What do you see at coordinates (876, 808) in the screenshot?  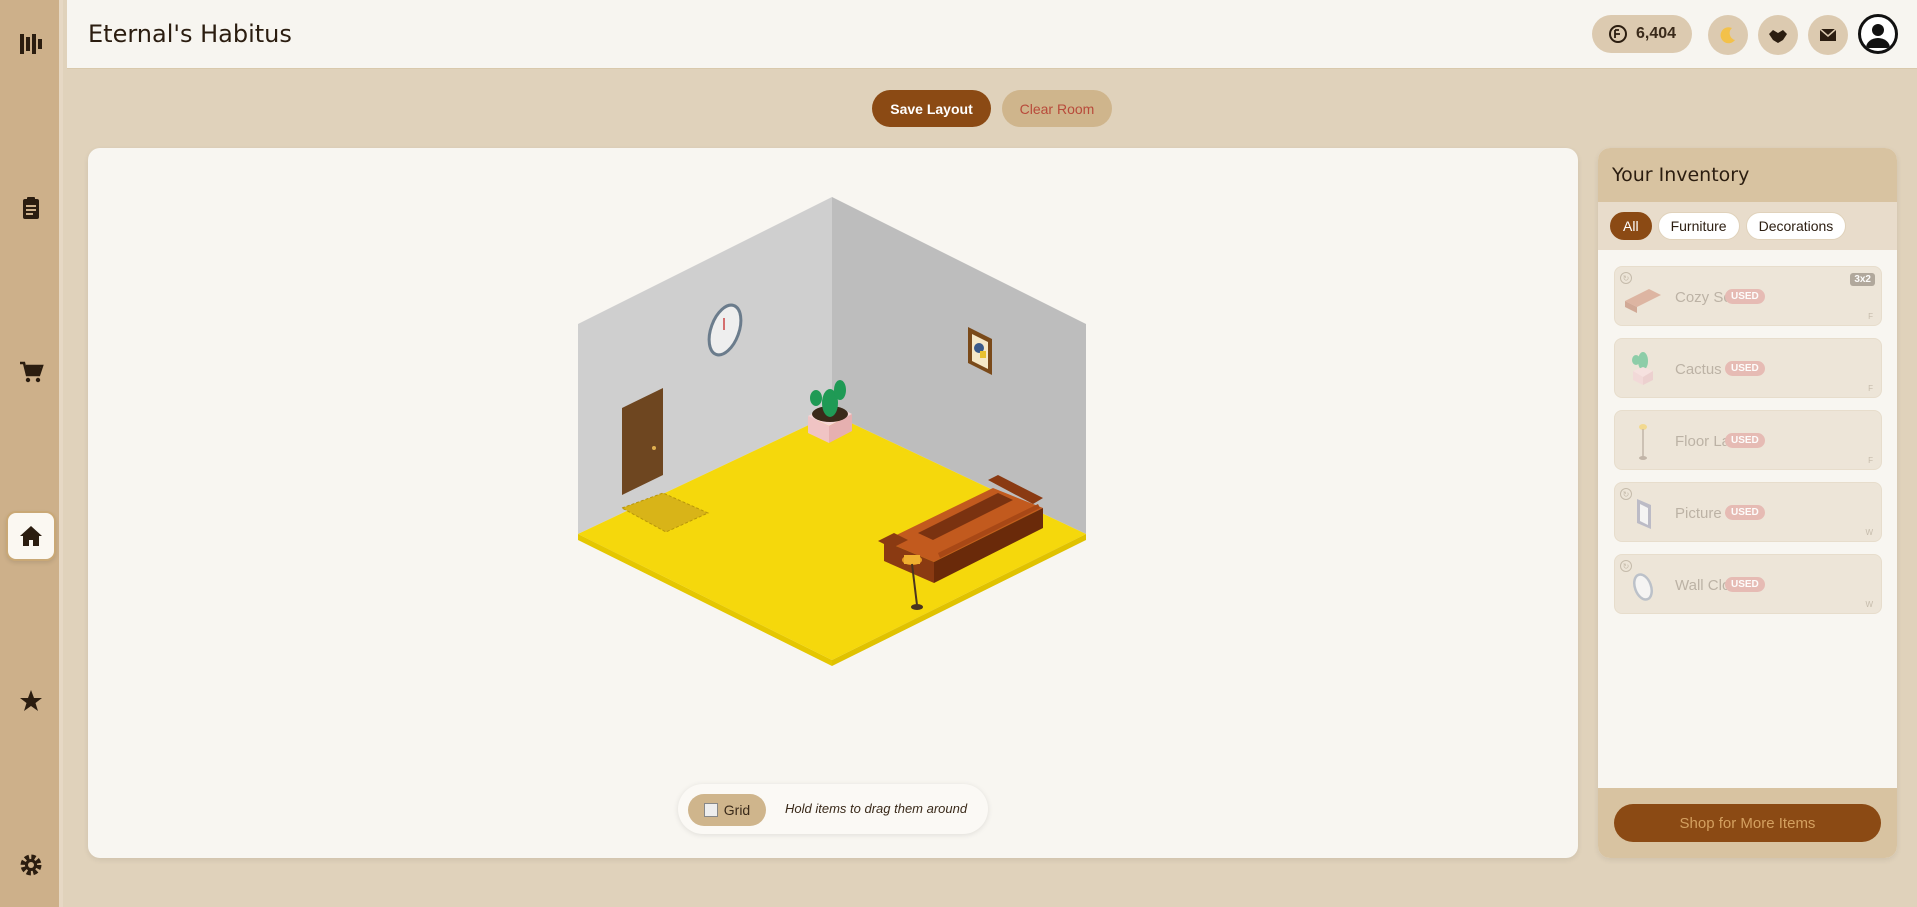 I see `drag-hint: Hold items to drag them around` at bounding box center [876, 808].